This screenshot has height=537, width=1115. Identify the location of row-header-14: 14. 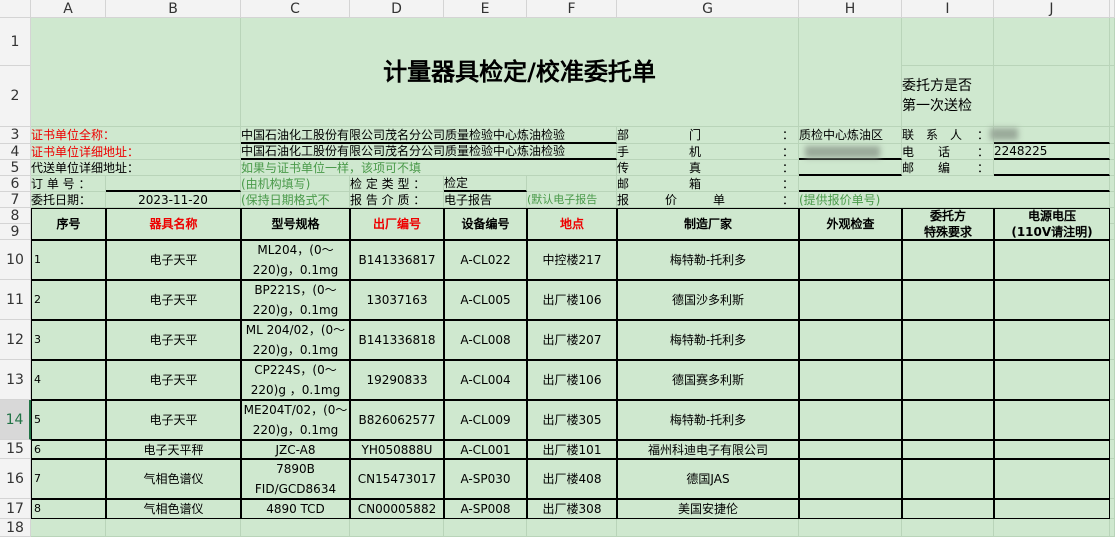
(15, 420).